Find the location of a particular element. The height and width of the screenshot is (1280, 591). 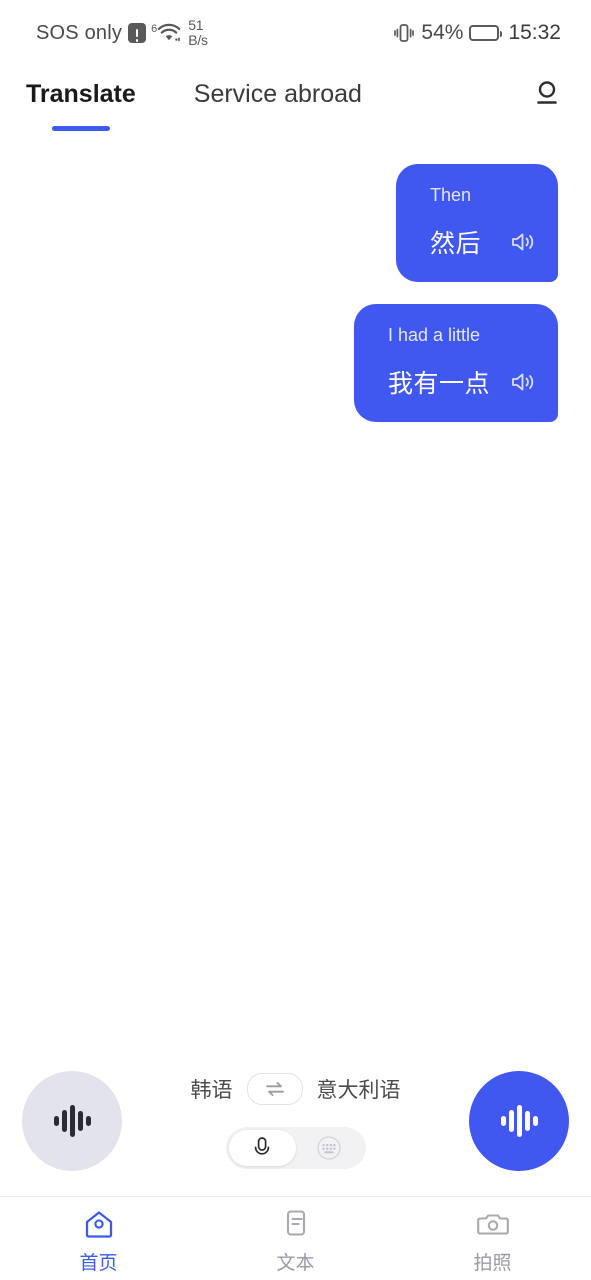

swap-languages-button is located at coordinates (274, 1089).